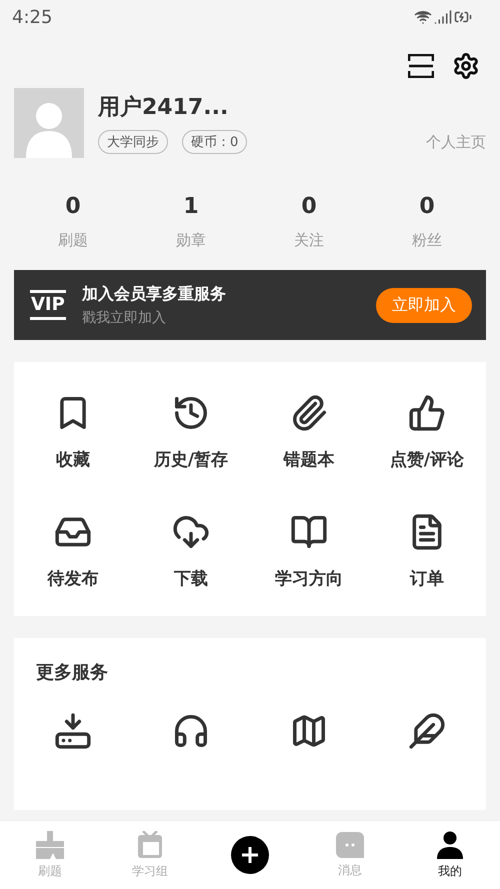 The image size is (500, 889). Describe the element at coordinates (73, 578) in the screenshot. I see `feature-label: 待发布` at that location.